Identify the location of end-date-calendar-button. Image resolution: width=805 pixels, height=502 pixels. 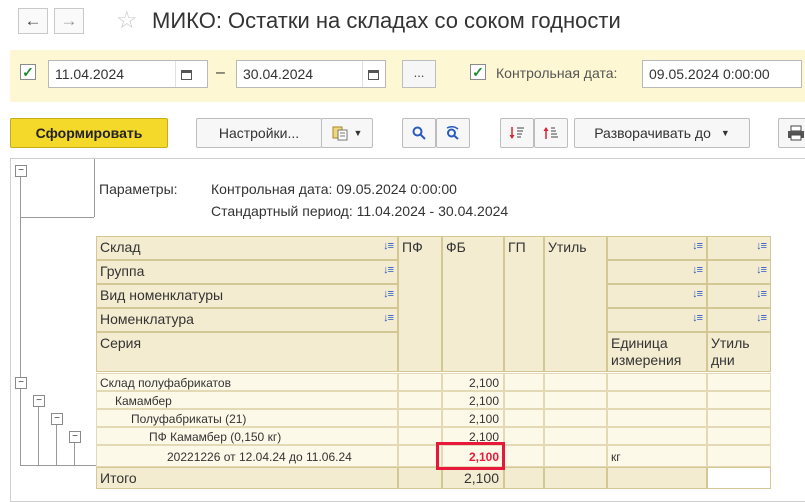
(373, 74).